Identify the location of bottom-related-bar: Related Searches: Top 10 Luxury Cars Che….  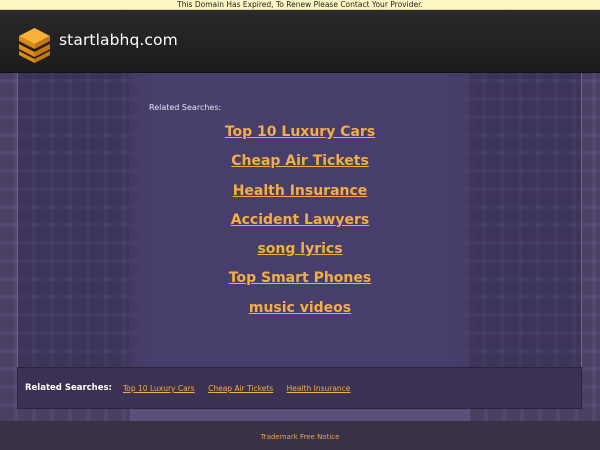
(299, 388).